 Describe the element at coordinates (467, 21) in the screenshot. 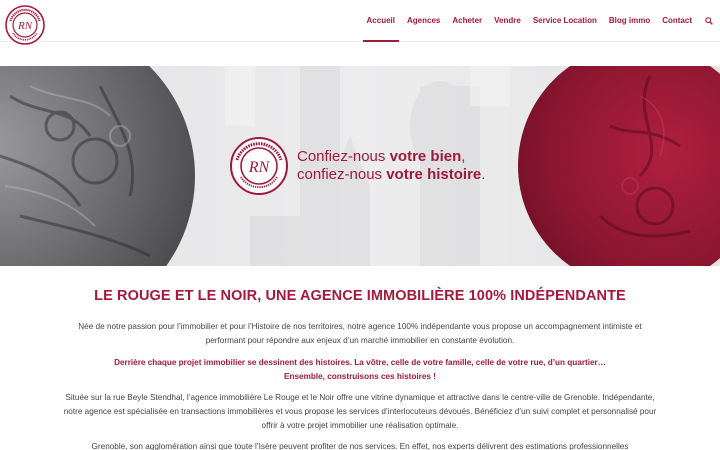

I see `nav-acheter: Acheter` at that location.